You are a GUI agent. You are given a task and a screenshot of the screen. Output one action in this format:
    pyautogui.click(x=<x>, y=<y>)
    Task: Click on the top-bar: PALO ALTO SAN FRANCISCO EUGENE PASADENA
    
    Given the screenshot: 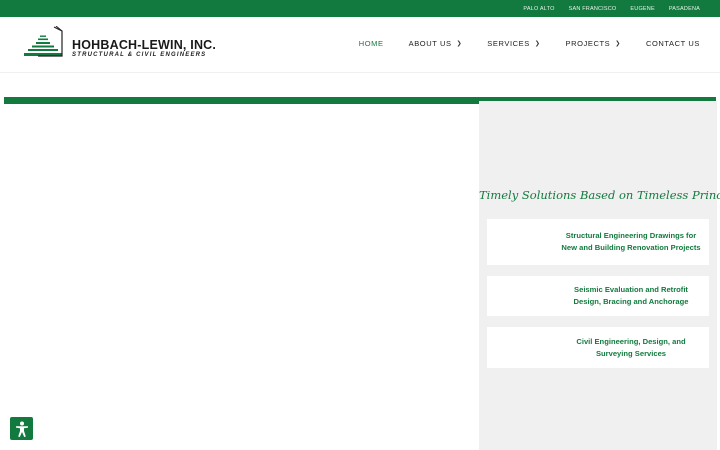 What is the action you would take?
    pyautogui.click(x=360, y=8)
    